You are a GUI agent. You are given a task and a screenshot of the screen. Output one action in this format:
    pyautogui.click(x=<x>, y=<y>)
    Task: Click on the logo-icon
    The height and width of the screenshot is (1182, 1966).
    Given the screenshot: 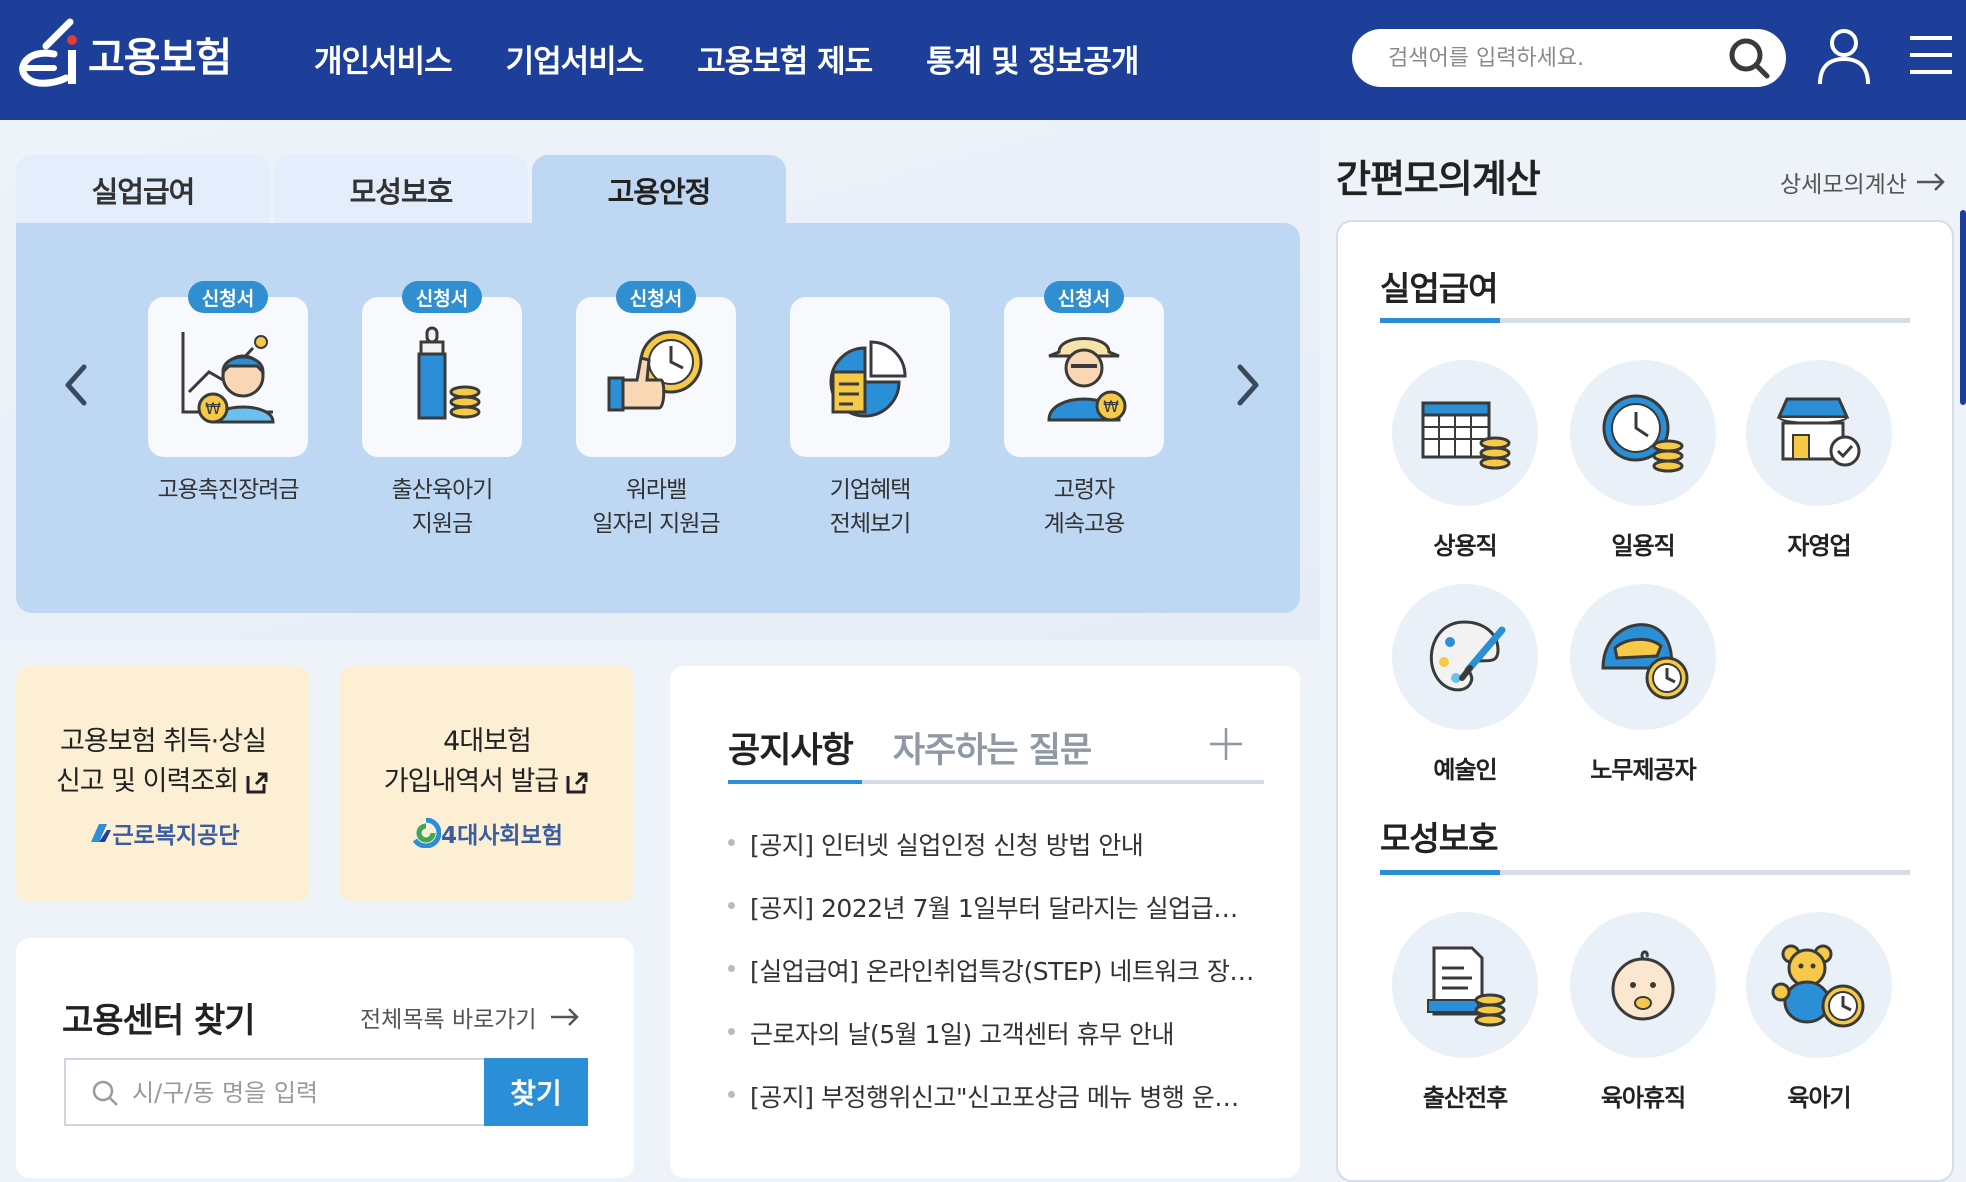 What is the action you would take?
    pyautogui.click(x=48, y=52)
    